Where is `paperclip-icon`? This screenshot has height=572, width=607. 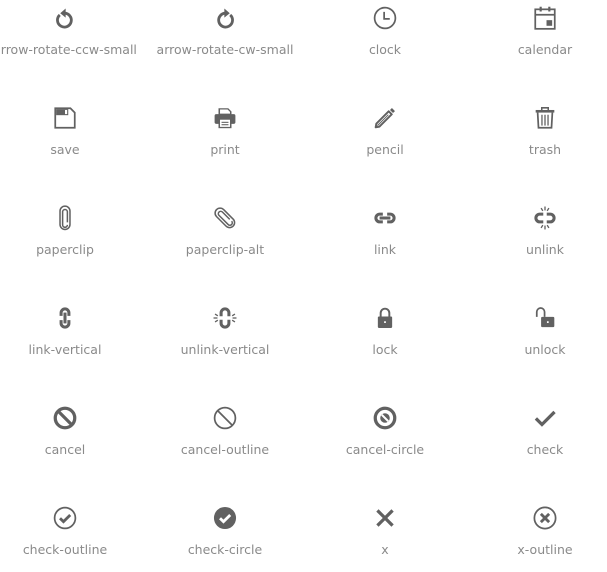
paperclip-icon is located at coordinates (65, 218).